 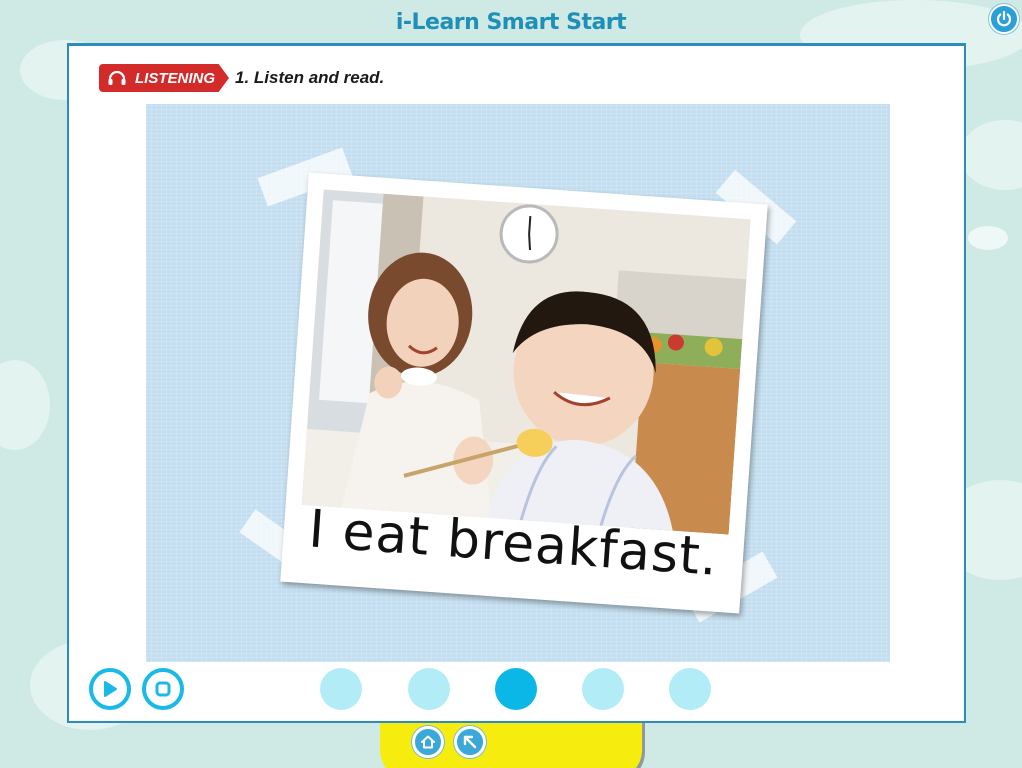 I want to click on app-title: i-Learn Smart Start, so click(x=511, y=22).